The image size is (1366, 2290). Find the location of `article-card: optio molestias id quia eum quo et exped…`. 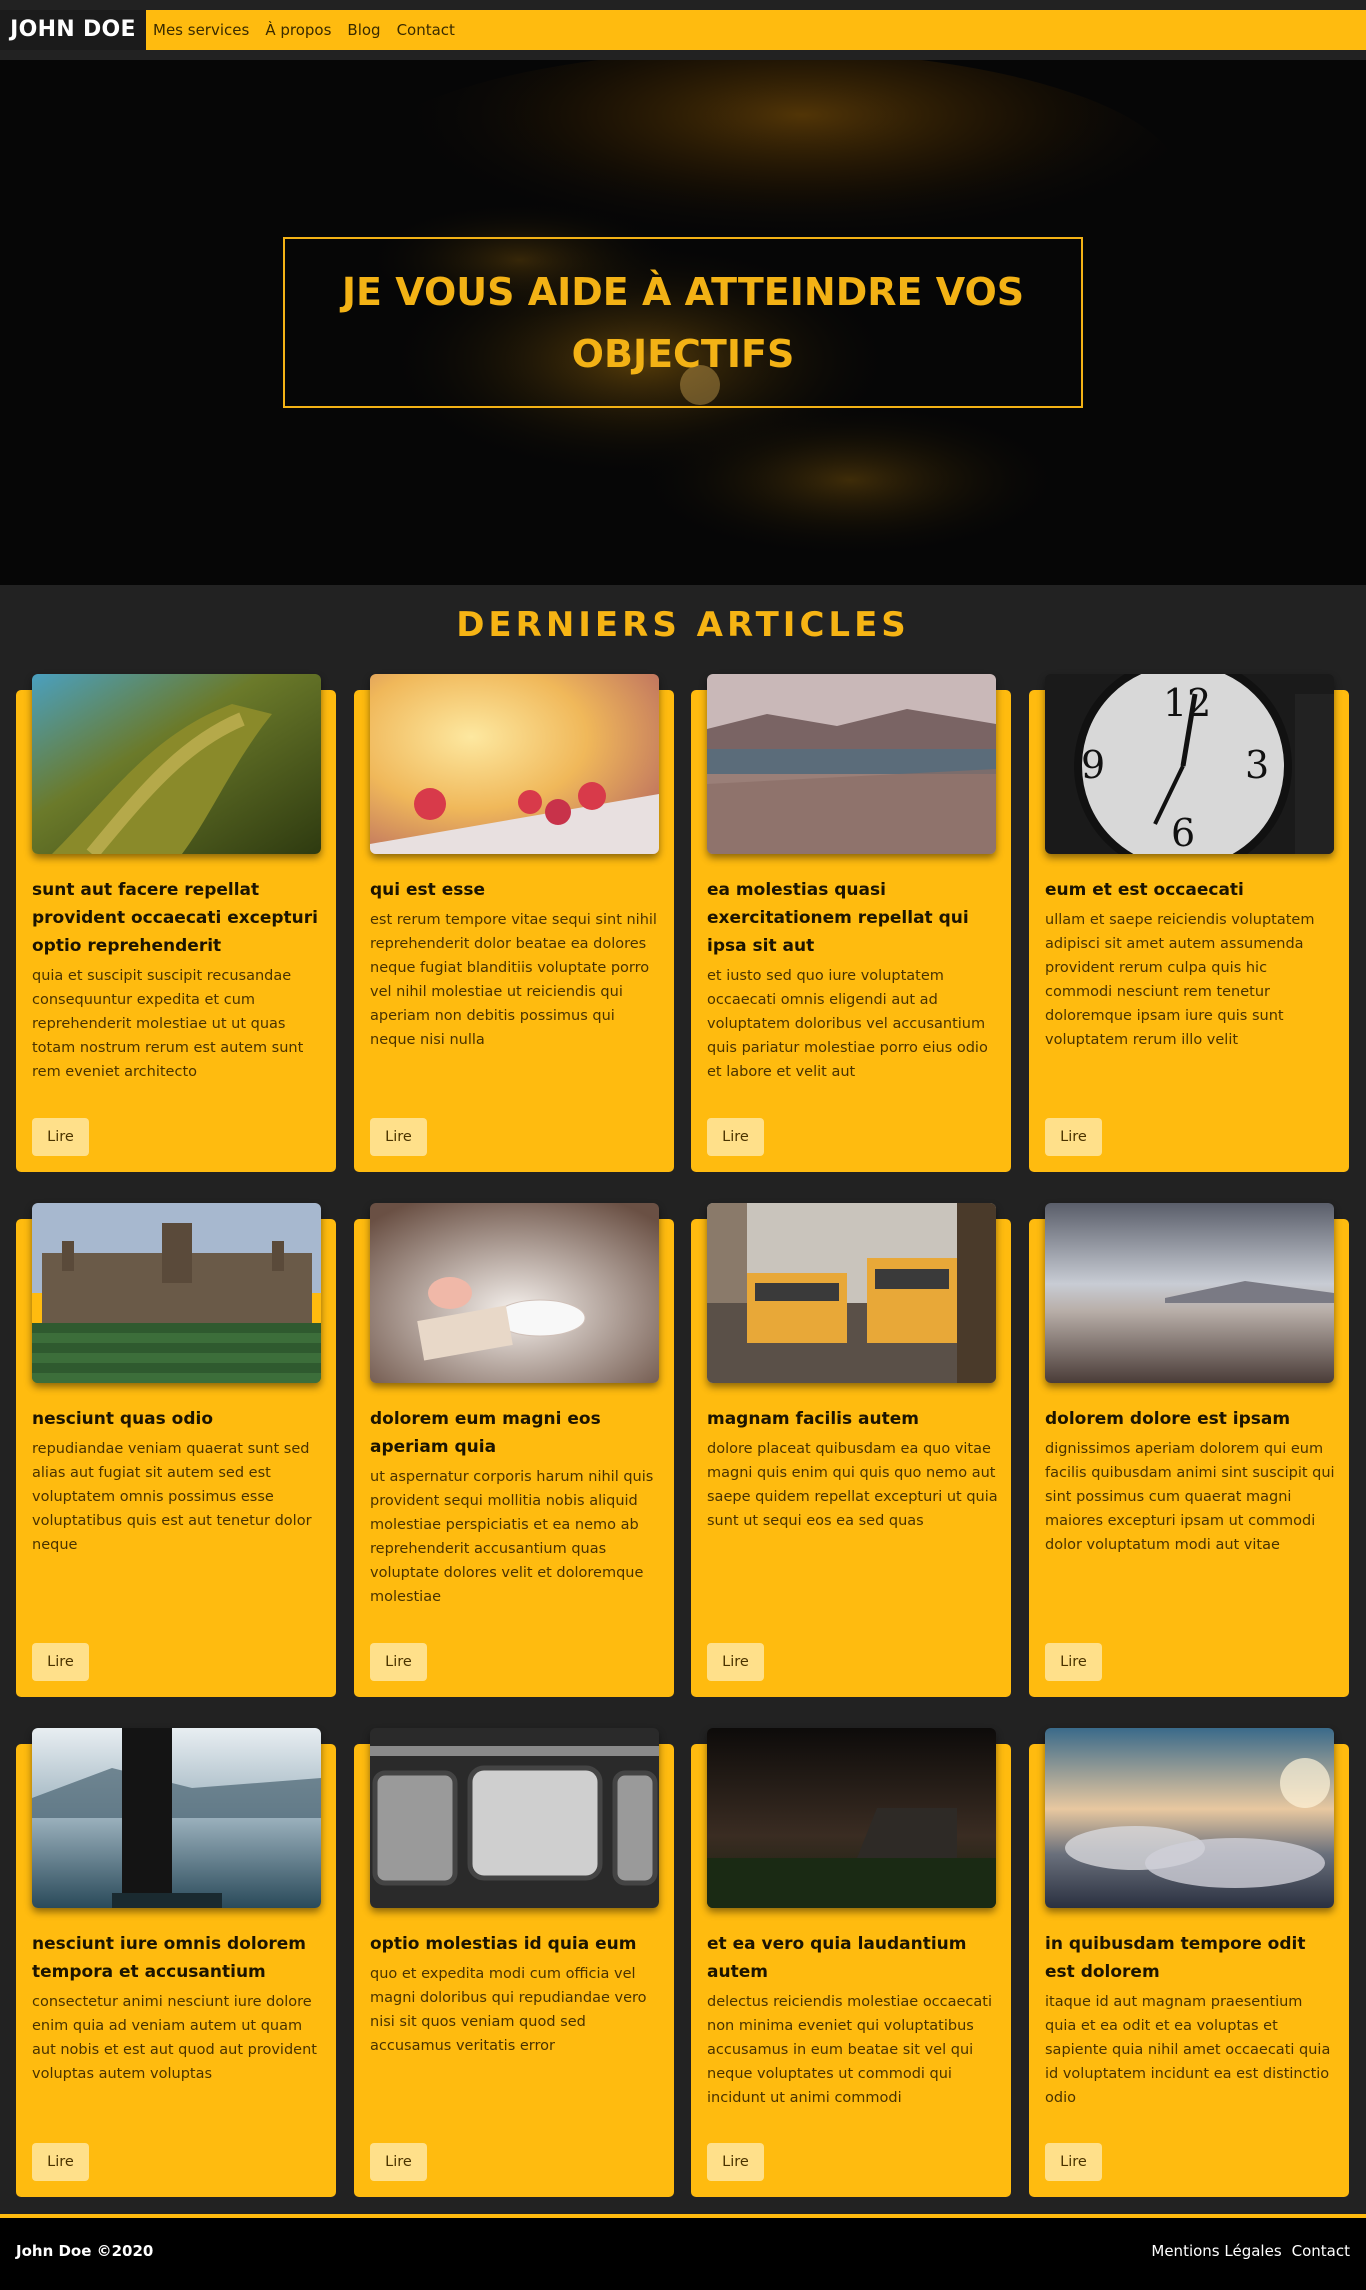

article-card: optio molestias id quia eum quo et exped… is located at coordinates (514, 1962).